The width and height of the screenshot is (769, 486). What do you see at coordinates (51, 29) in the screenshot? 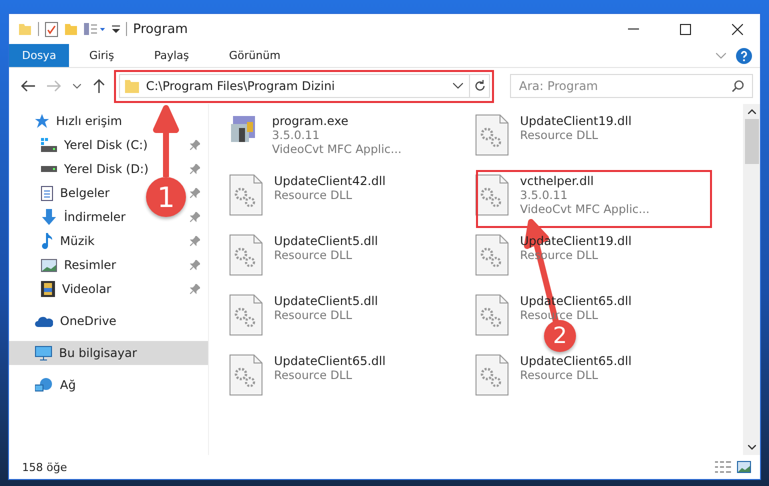
I see `properties-icon` at bounding box center [51, 29].